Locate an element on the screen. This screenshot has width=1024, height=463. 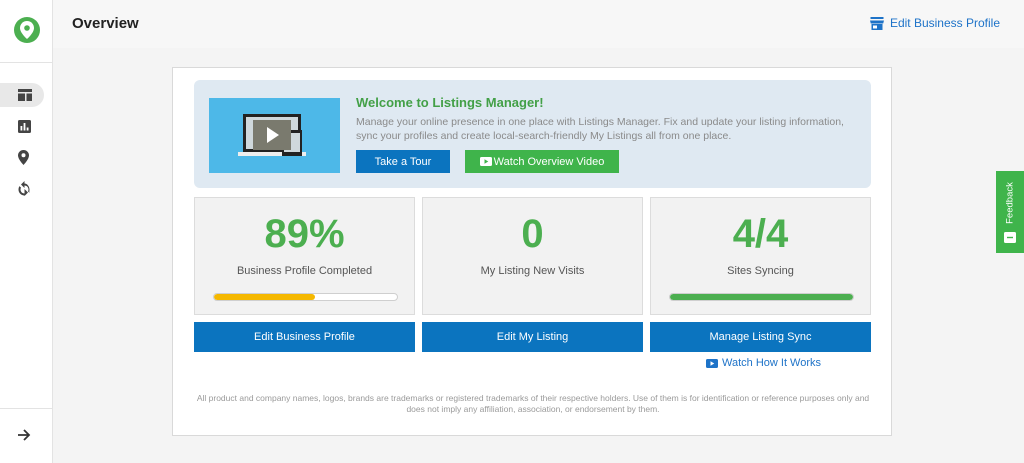
map-pin-icon is located at coordinates (23, 157).